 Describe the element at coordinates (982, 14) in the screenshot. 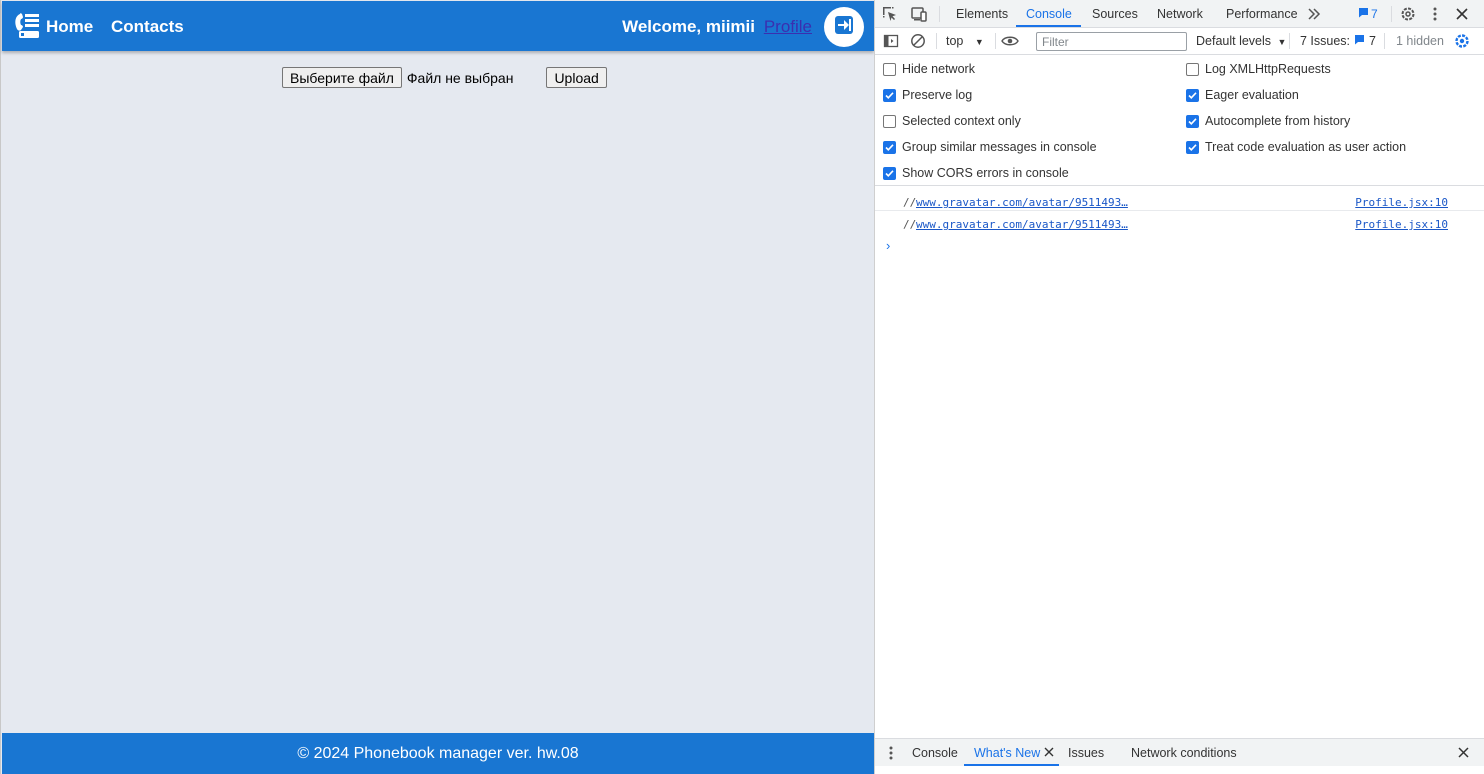

I see `tab-elements: Elements` at that location.